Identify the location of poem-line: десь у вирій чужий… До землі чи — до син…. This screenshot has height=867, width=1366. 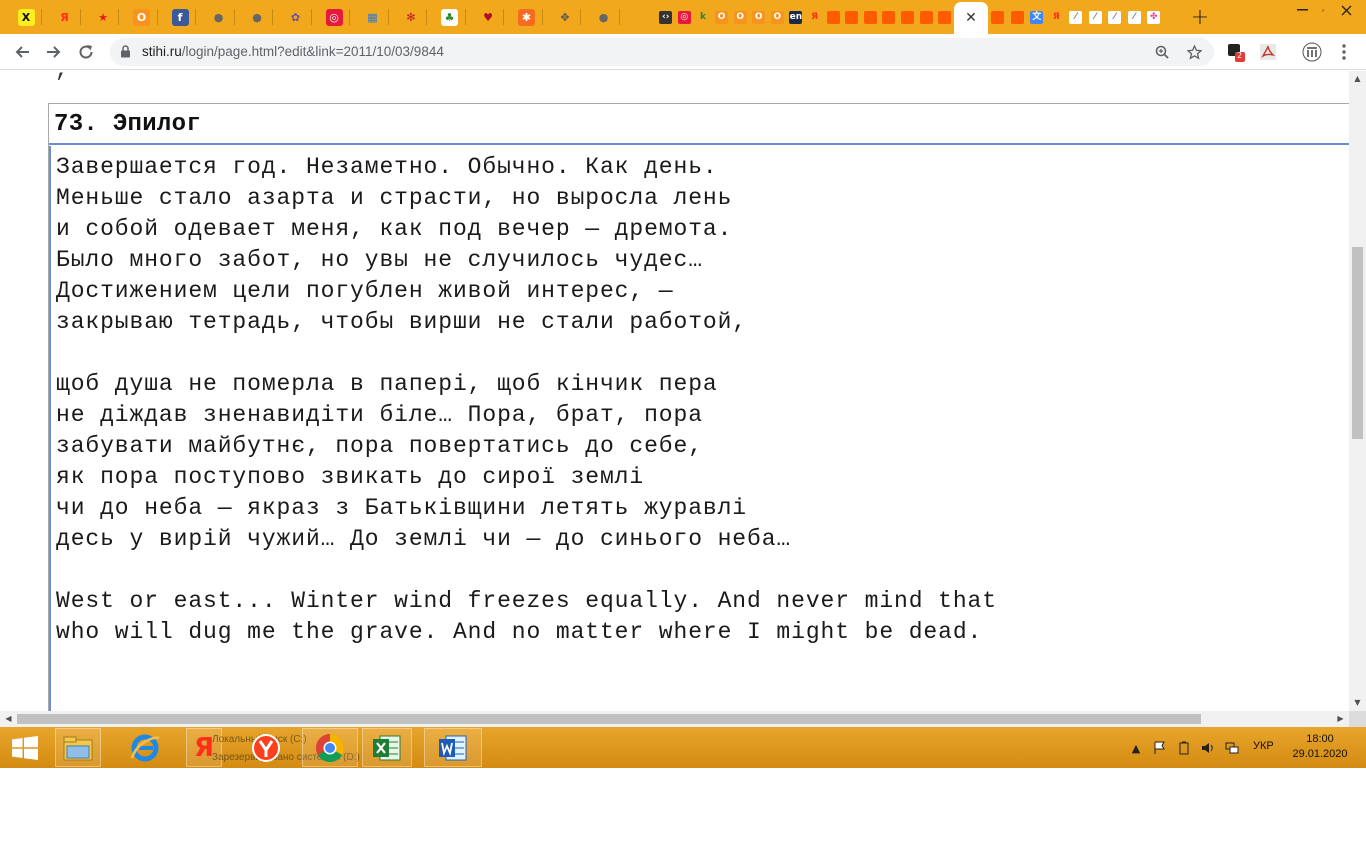
(424, 539).